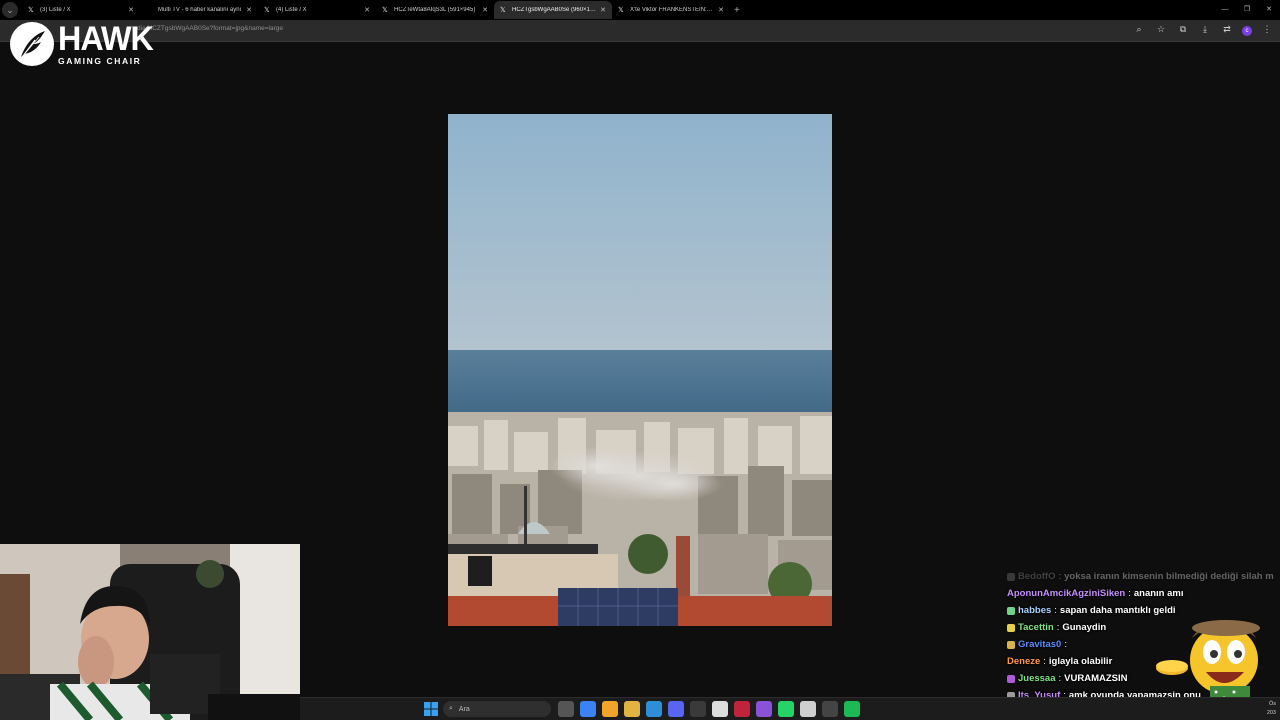 The width and height of the screenshot is (1280, 720). Describe the element at coordinates (698, 709) in the screenshot. I see `steam-icon` at that location.